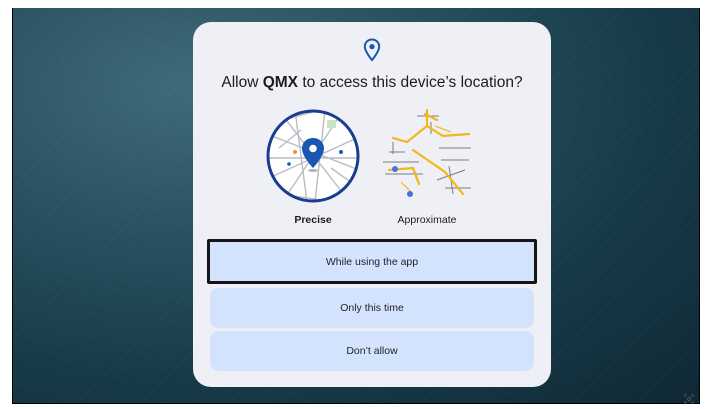 This screenshot has width=706, height=409. I want to click on while-using-app-button: While using the app, so click(372, 261).